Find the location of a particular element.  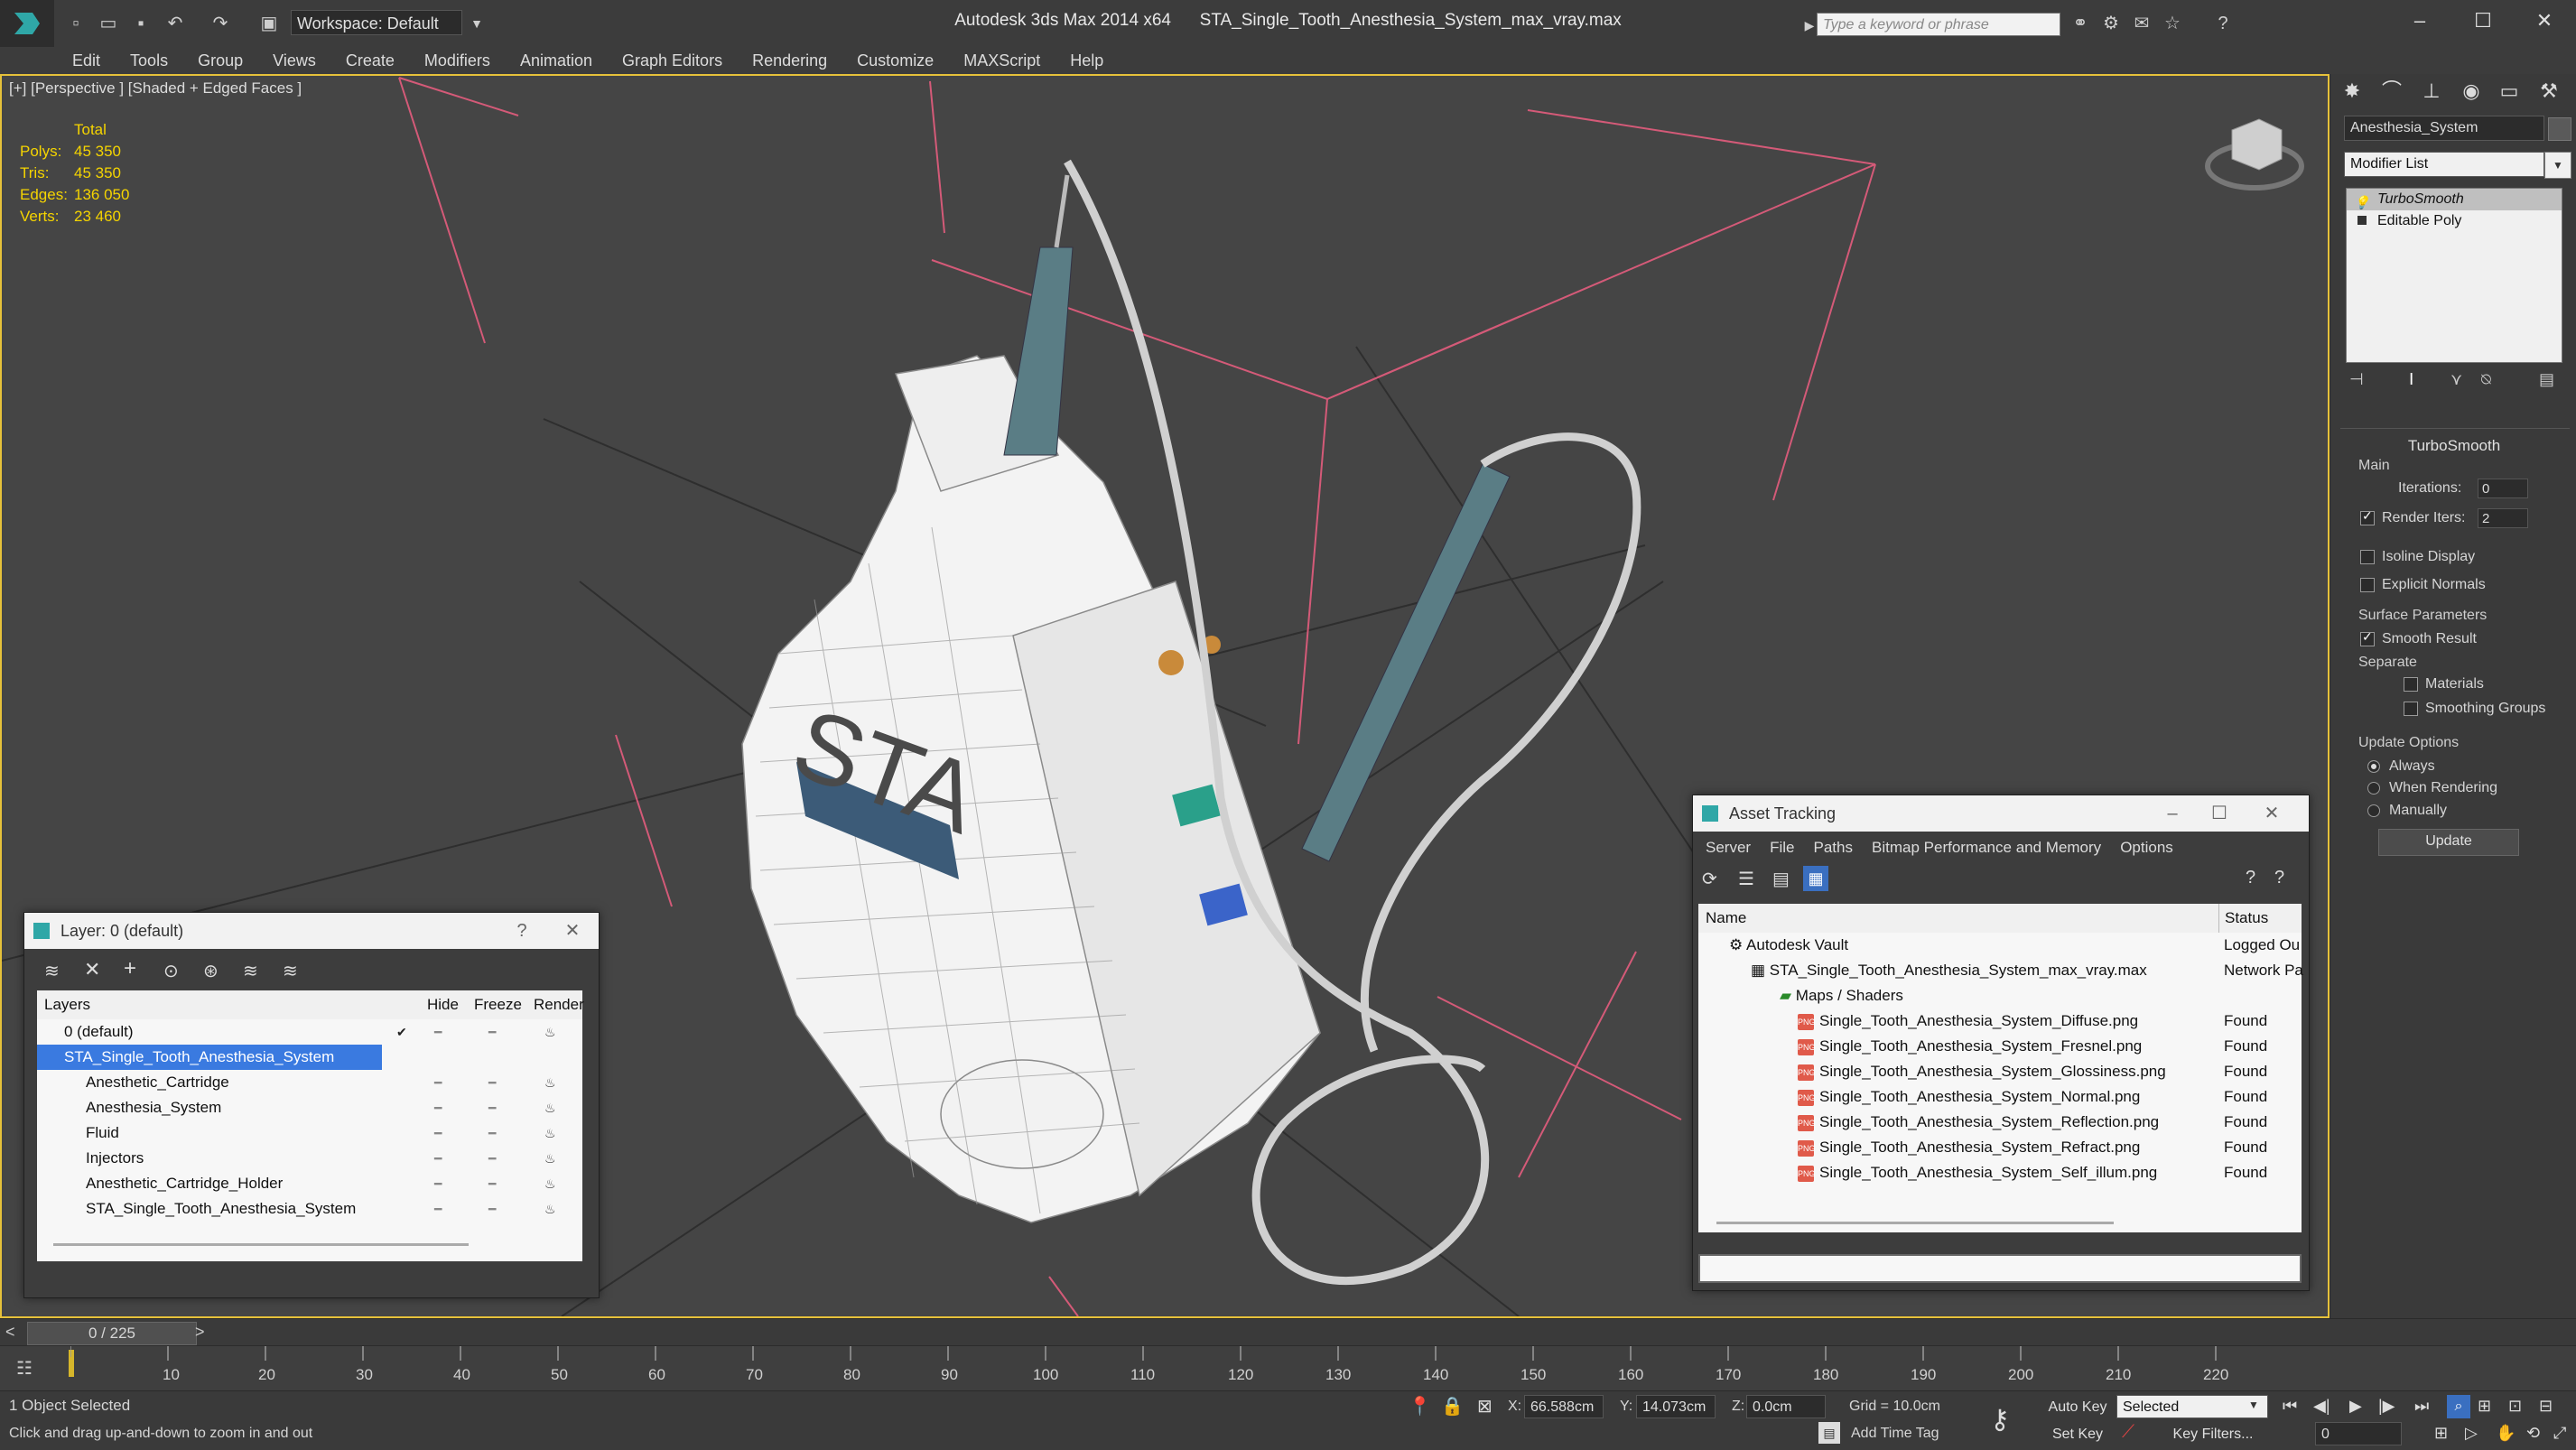

menu-create: Create is located at coordinates (370, 60).